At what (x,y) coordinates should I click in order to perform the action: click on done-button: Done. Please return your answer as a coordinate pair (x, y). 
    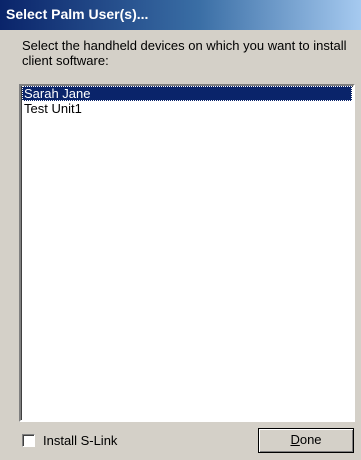
    Looking at the image, I should click on (306, 440).